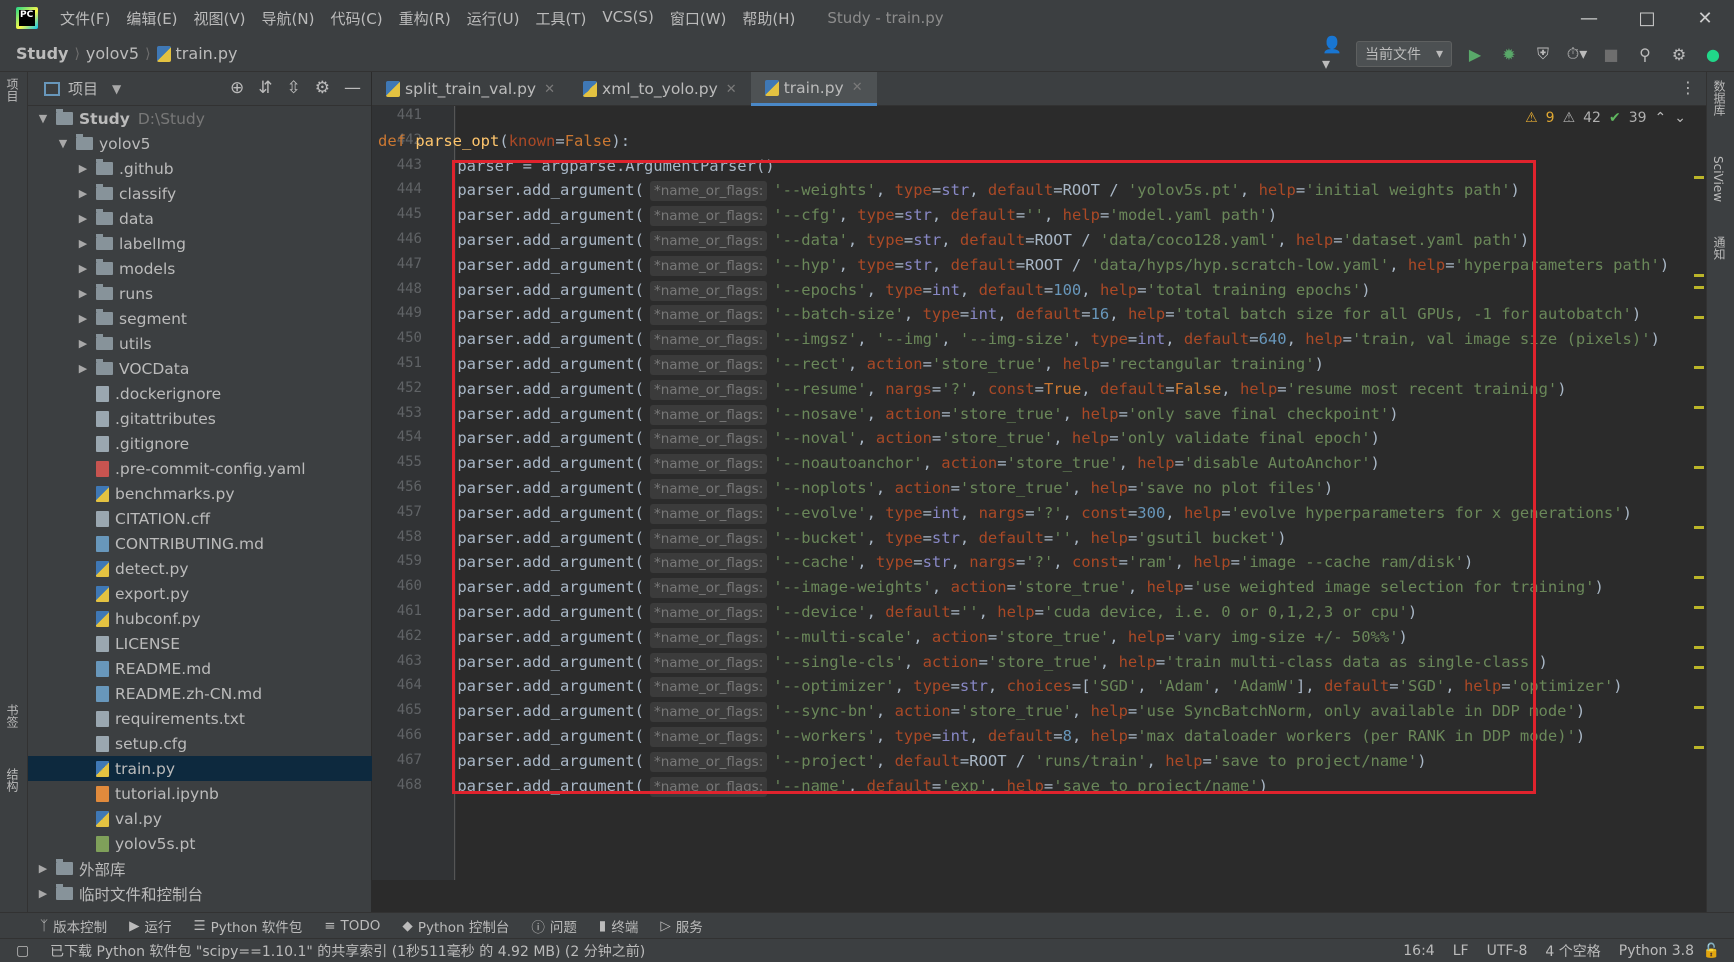  Describe the element at coordinates (200, 793) in the screenshot. I see `tree-file: tutorial.ipynb` at that location.